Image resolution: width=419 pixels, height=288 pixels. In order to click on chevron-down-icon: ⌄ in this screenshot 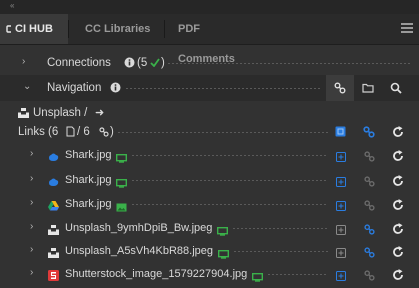, I will do `click(27, 86)`.